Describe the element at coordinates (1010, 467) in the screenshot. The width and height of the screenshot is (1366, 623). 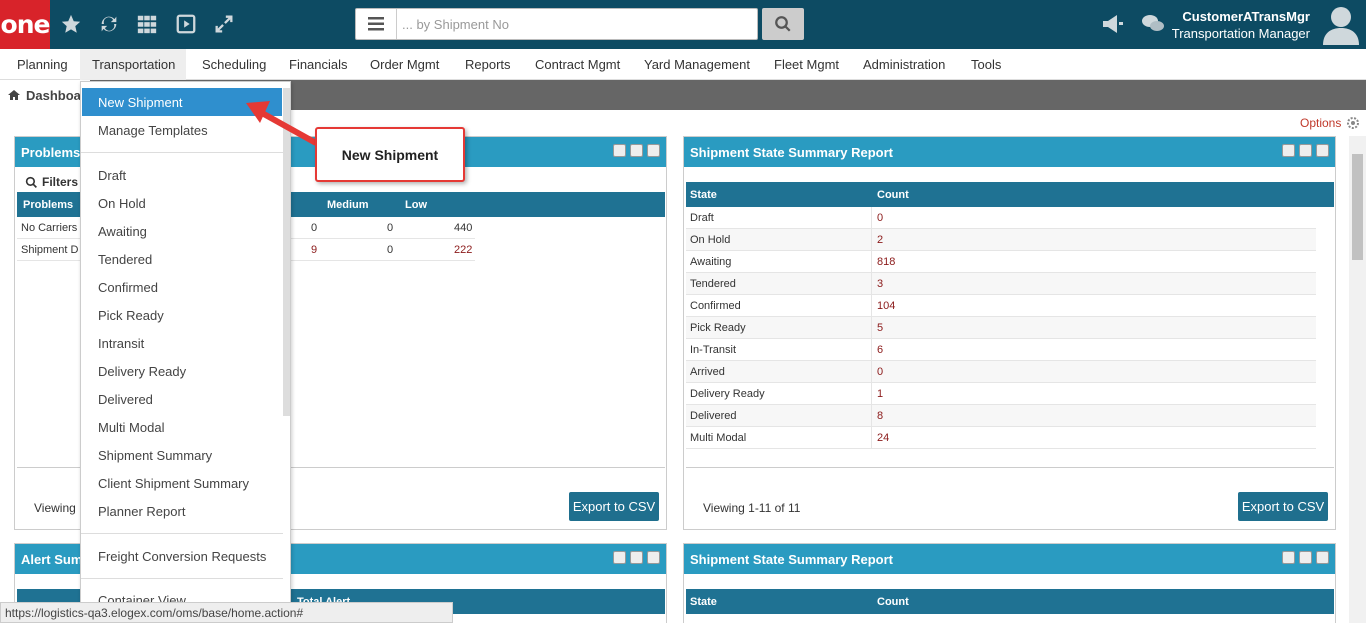
I see `divider` at that location.